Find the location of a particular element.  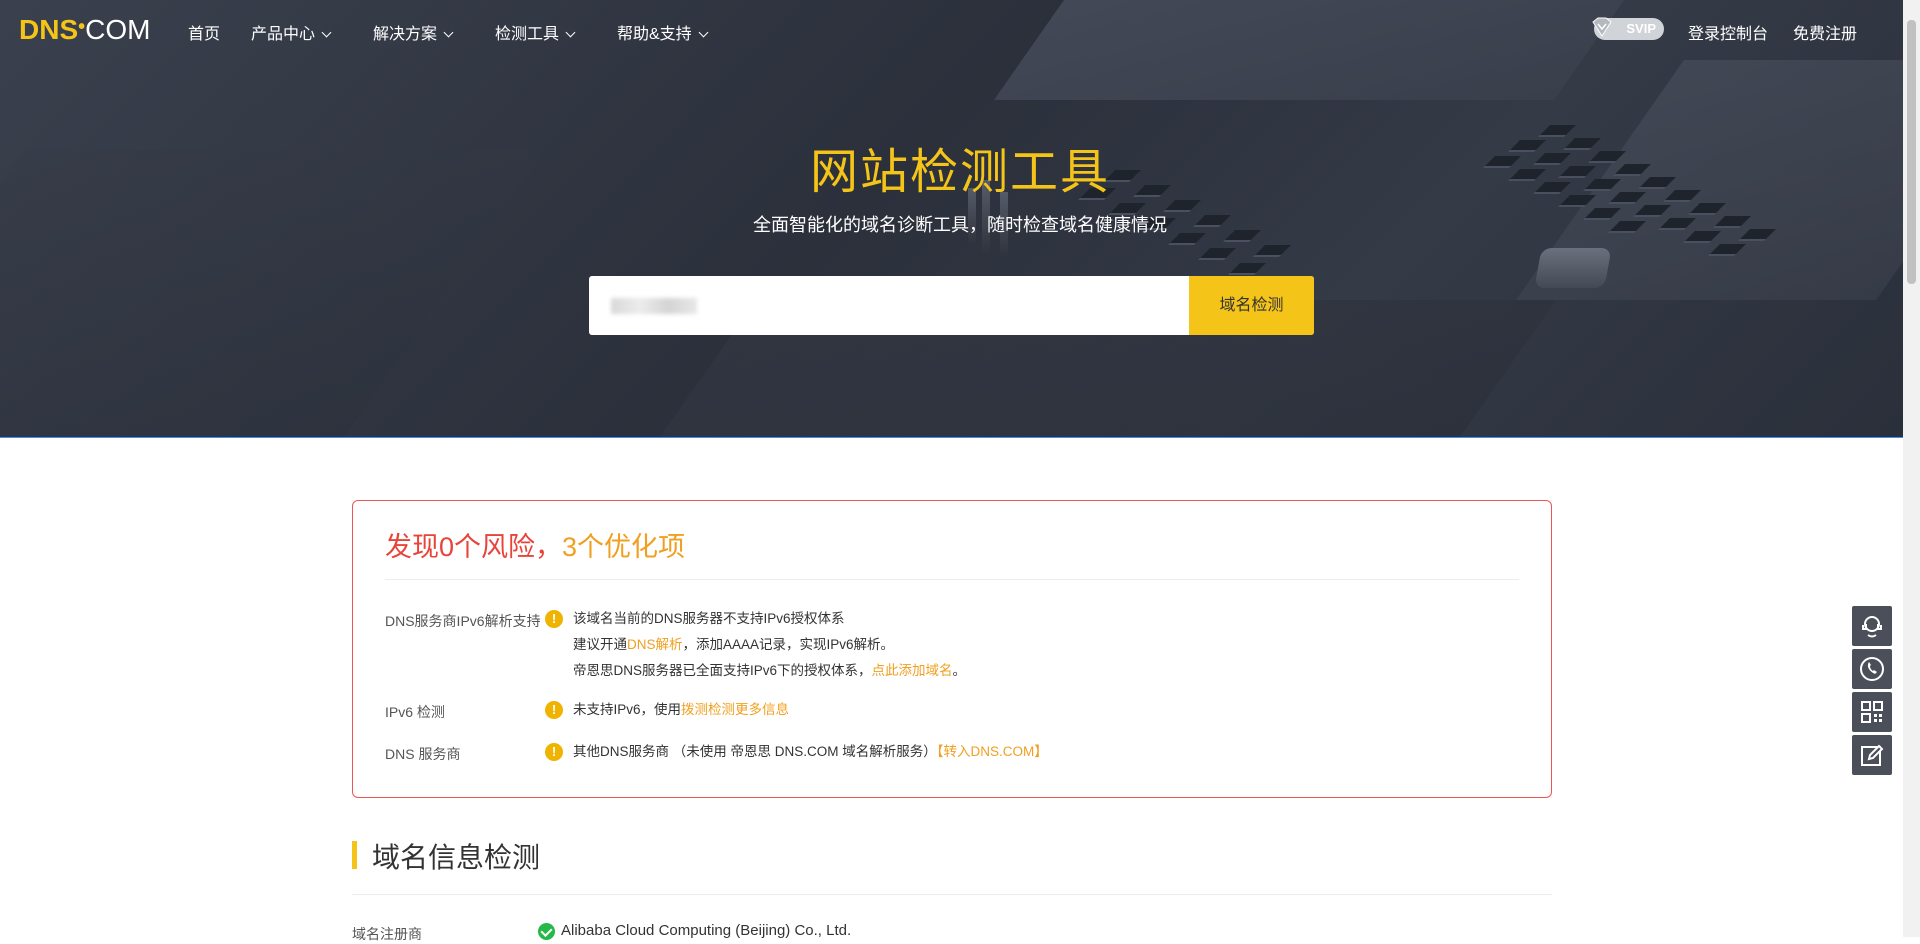

feedback-button is located at coordinates (1872, 755).